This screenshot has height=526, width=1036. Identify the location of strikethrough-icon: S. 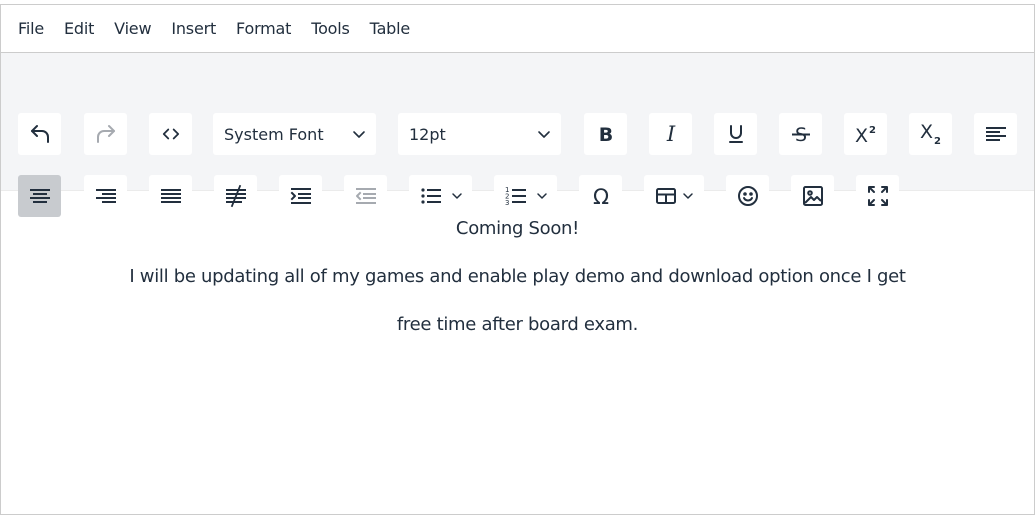
(800, 135).